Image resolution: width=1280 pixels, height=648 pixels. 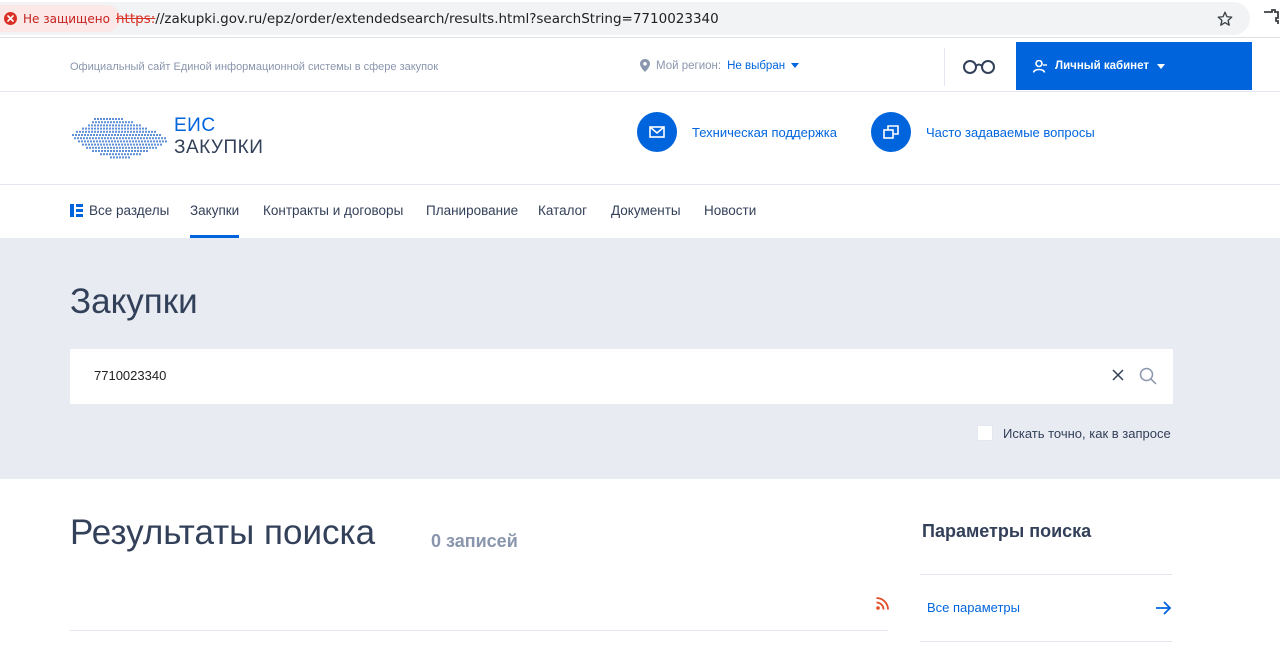 What do you see at coordinates (645, 65) in the screenshot?
I see `location-pin-icon` at bounding box center [645, 65].